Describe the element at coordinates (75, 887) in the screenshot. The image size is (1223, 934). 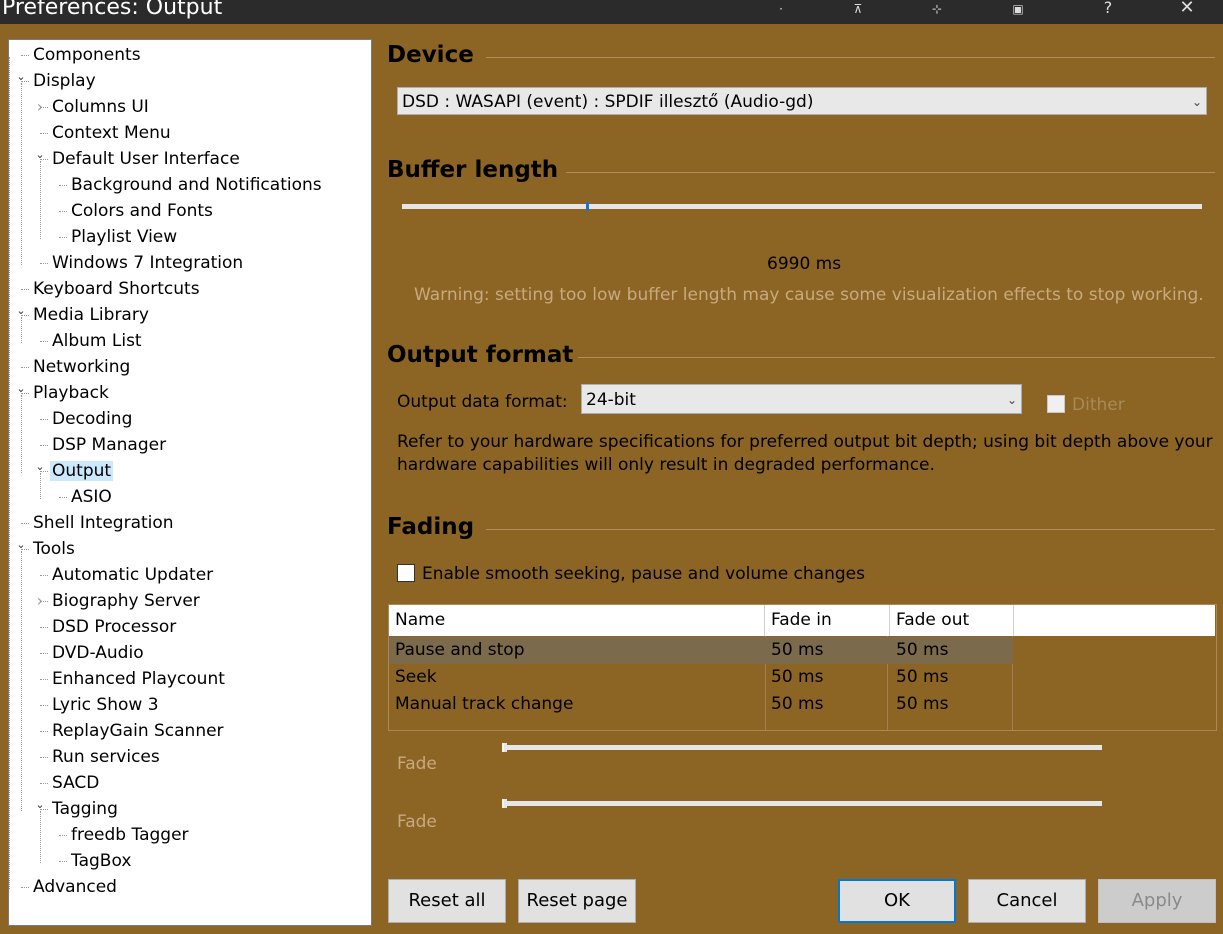
I see `tree-item: Advanced` at that location.